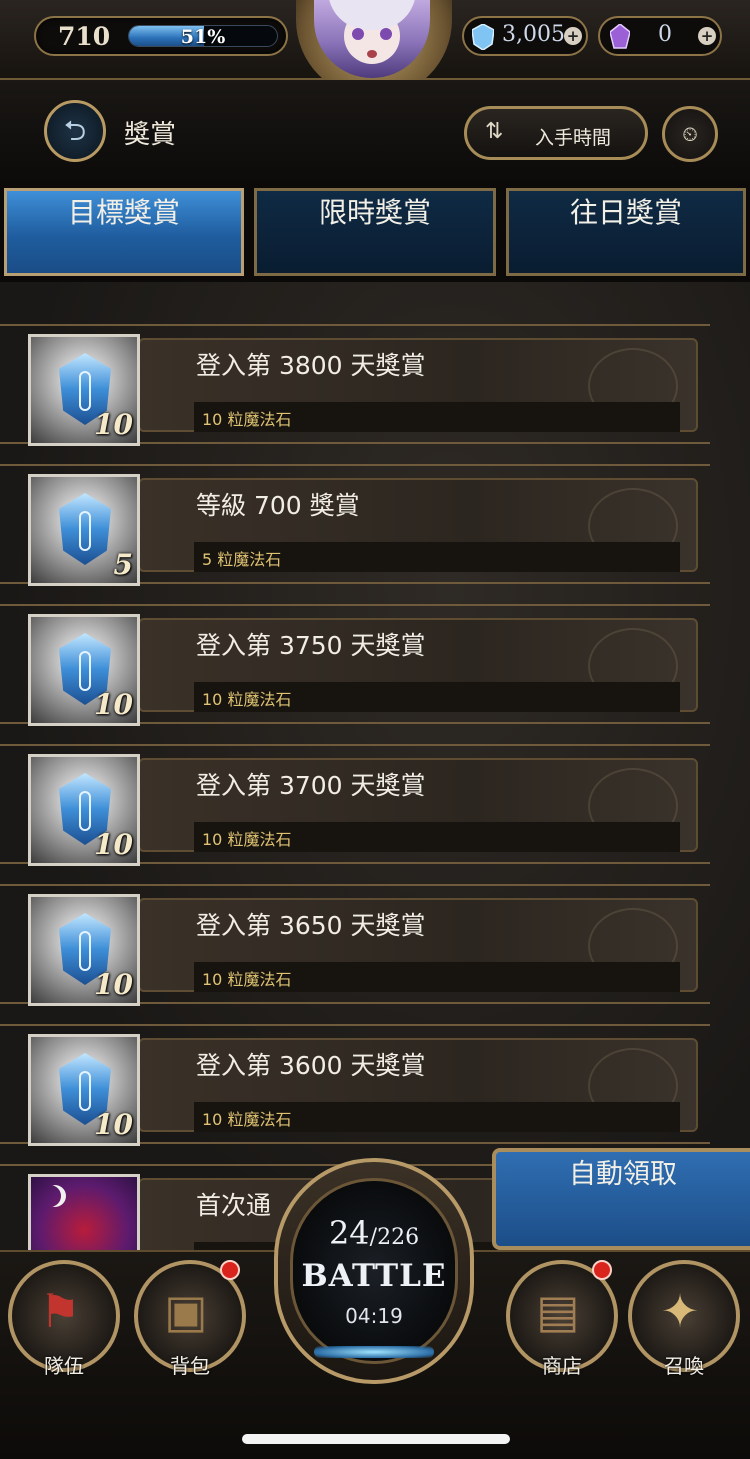 The width and height of the screenshot is (750, 1459). What do you see at coordinates (242, 559) in the screenshot?
I see `reward-desc: 5 粒魔法石` at bounding box center [242, 559].